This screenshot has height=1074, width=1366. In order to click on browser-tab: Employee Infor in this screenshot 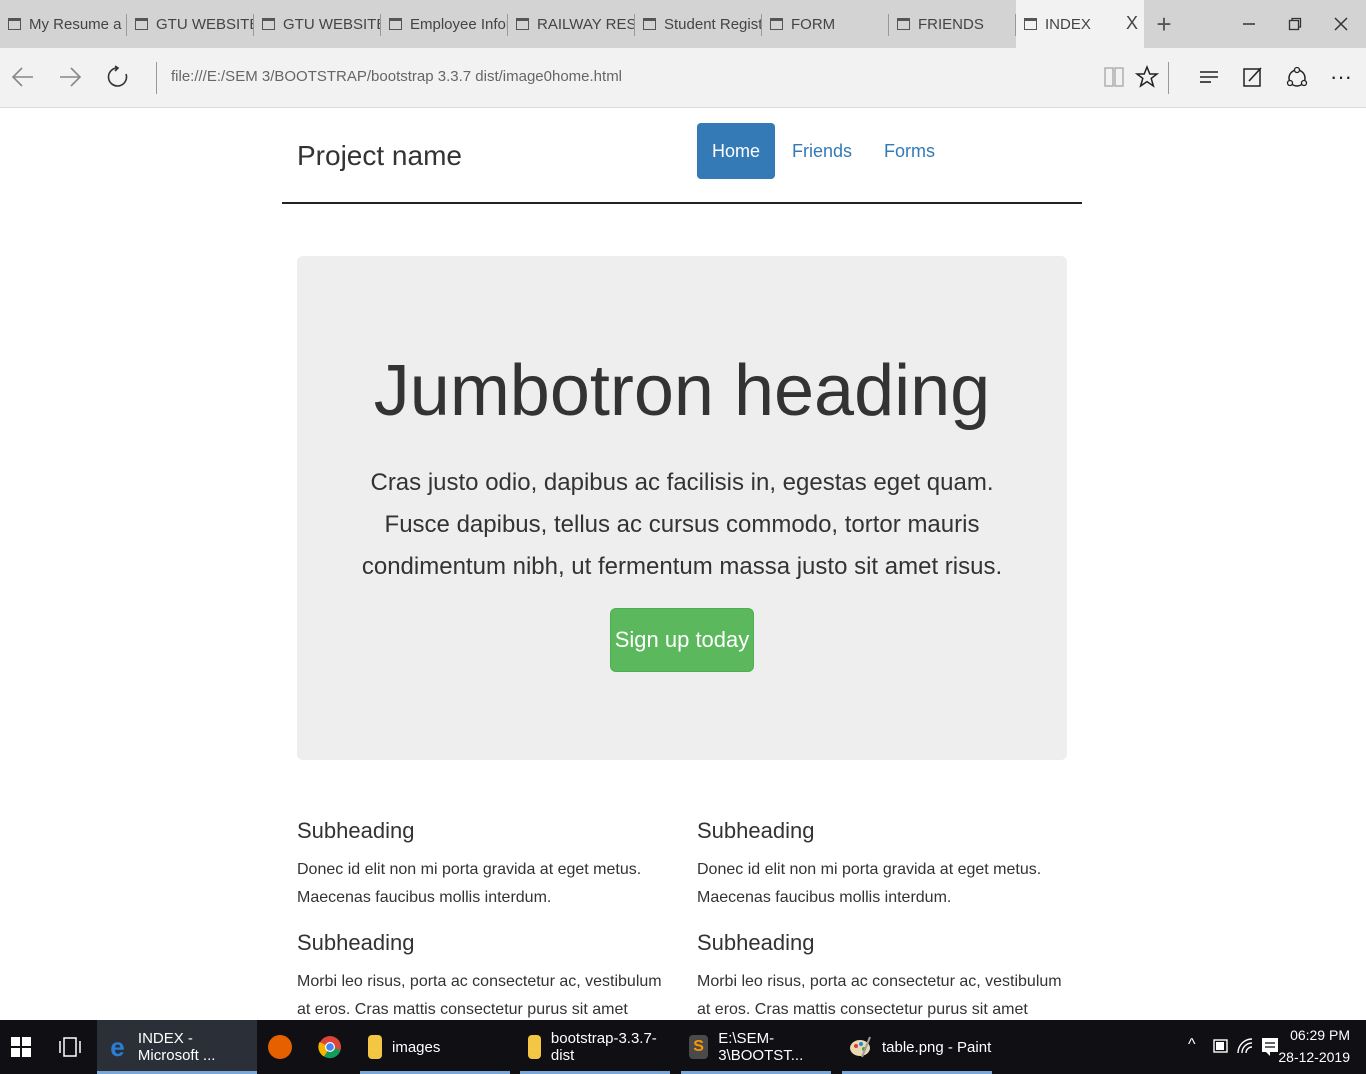, I will do `click(444, 24)`.